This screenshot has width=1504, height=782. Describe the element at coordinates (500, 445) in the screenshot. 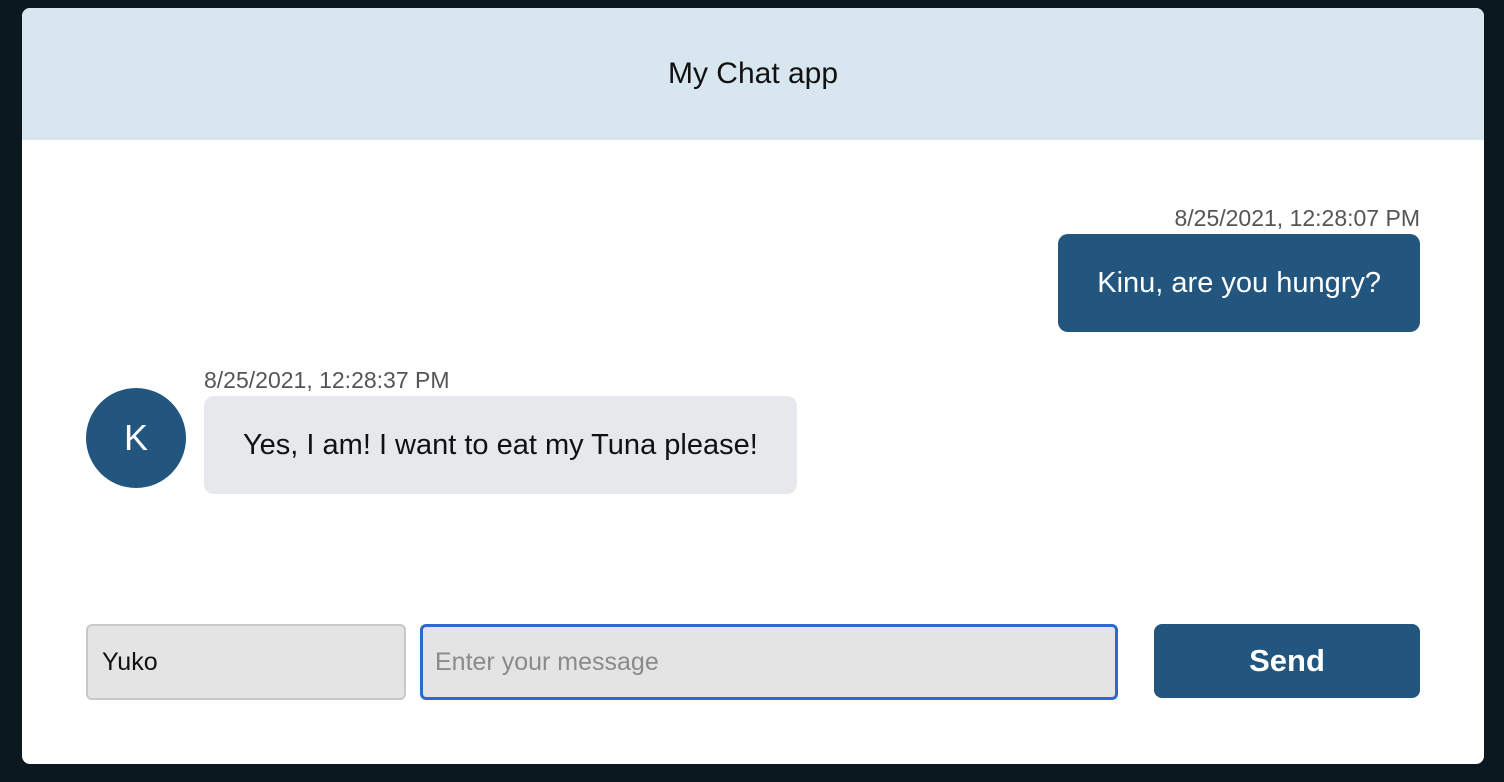

I see `message-bubble: Yes, I am! I want to eat my Tuna please!` at that location.